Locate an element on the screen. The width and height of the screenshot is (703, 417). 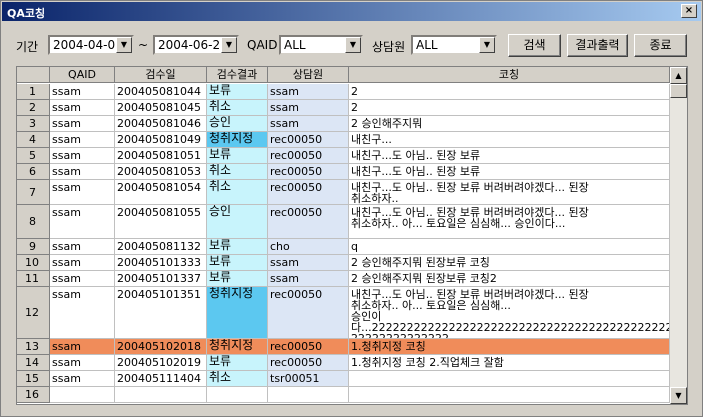
row-header: 9 is located at coordinates (33, 247).